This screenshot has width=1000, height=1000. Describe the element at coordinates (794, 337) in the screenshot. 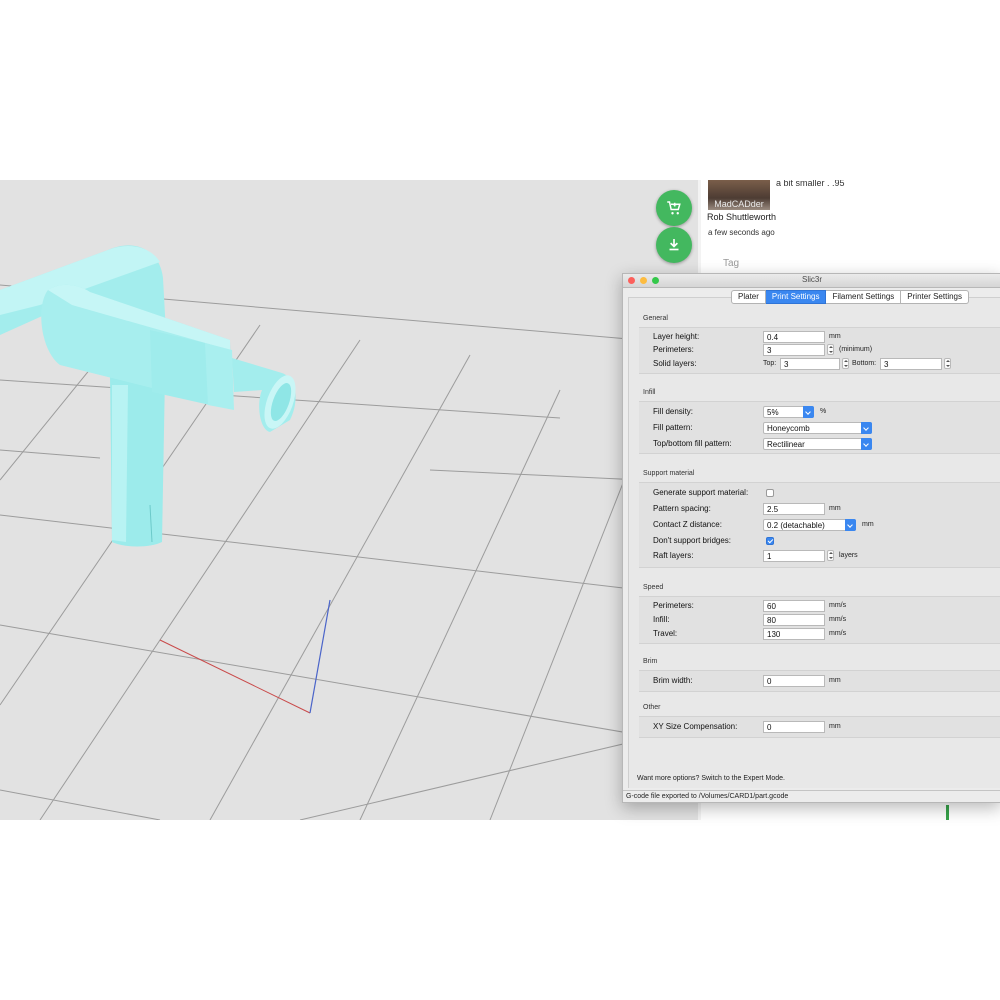

I see `layer-height-input: 0.4` at that location.